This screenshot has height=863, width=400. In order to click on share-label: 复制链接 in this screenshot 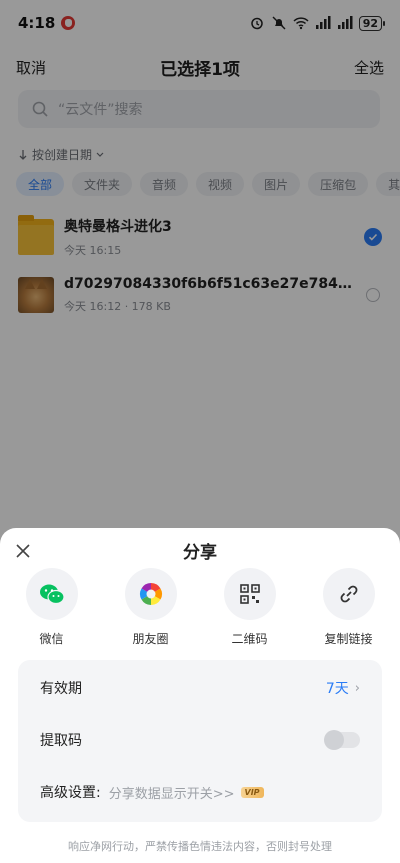, I will do `click(348, 639)`.